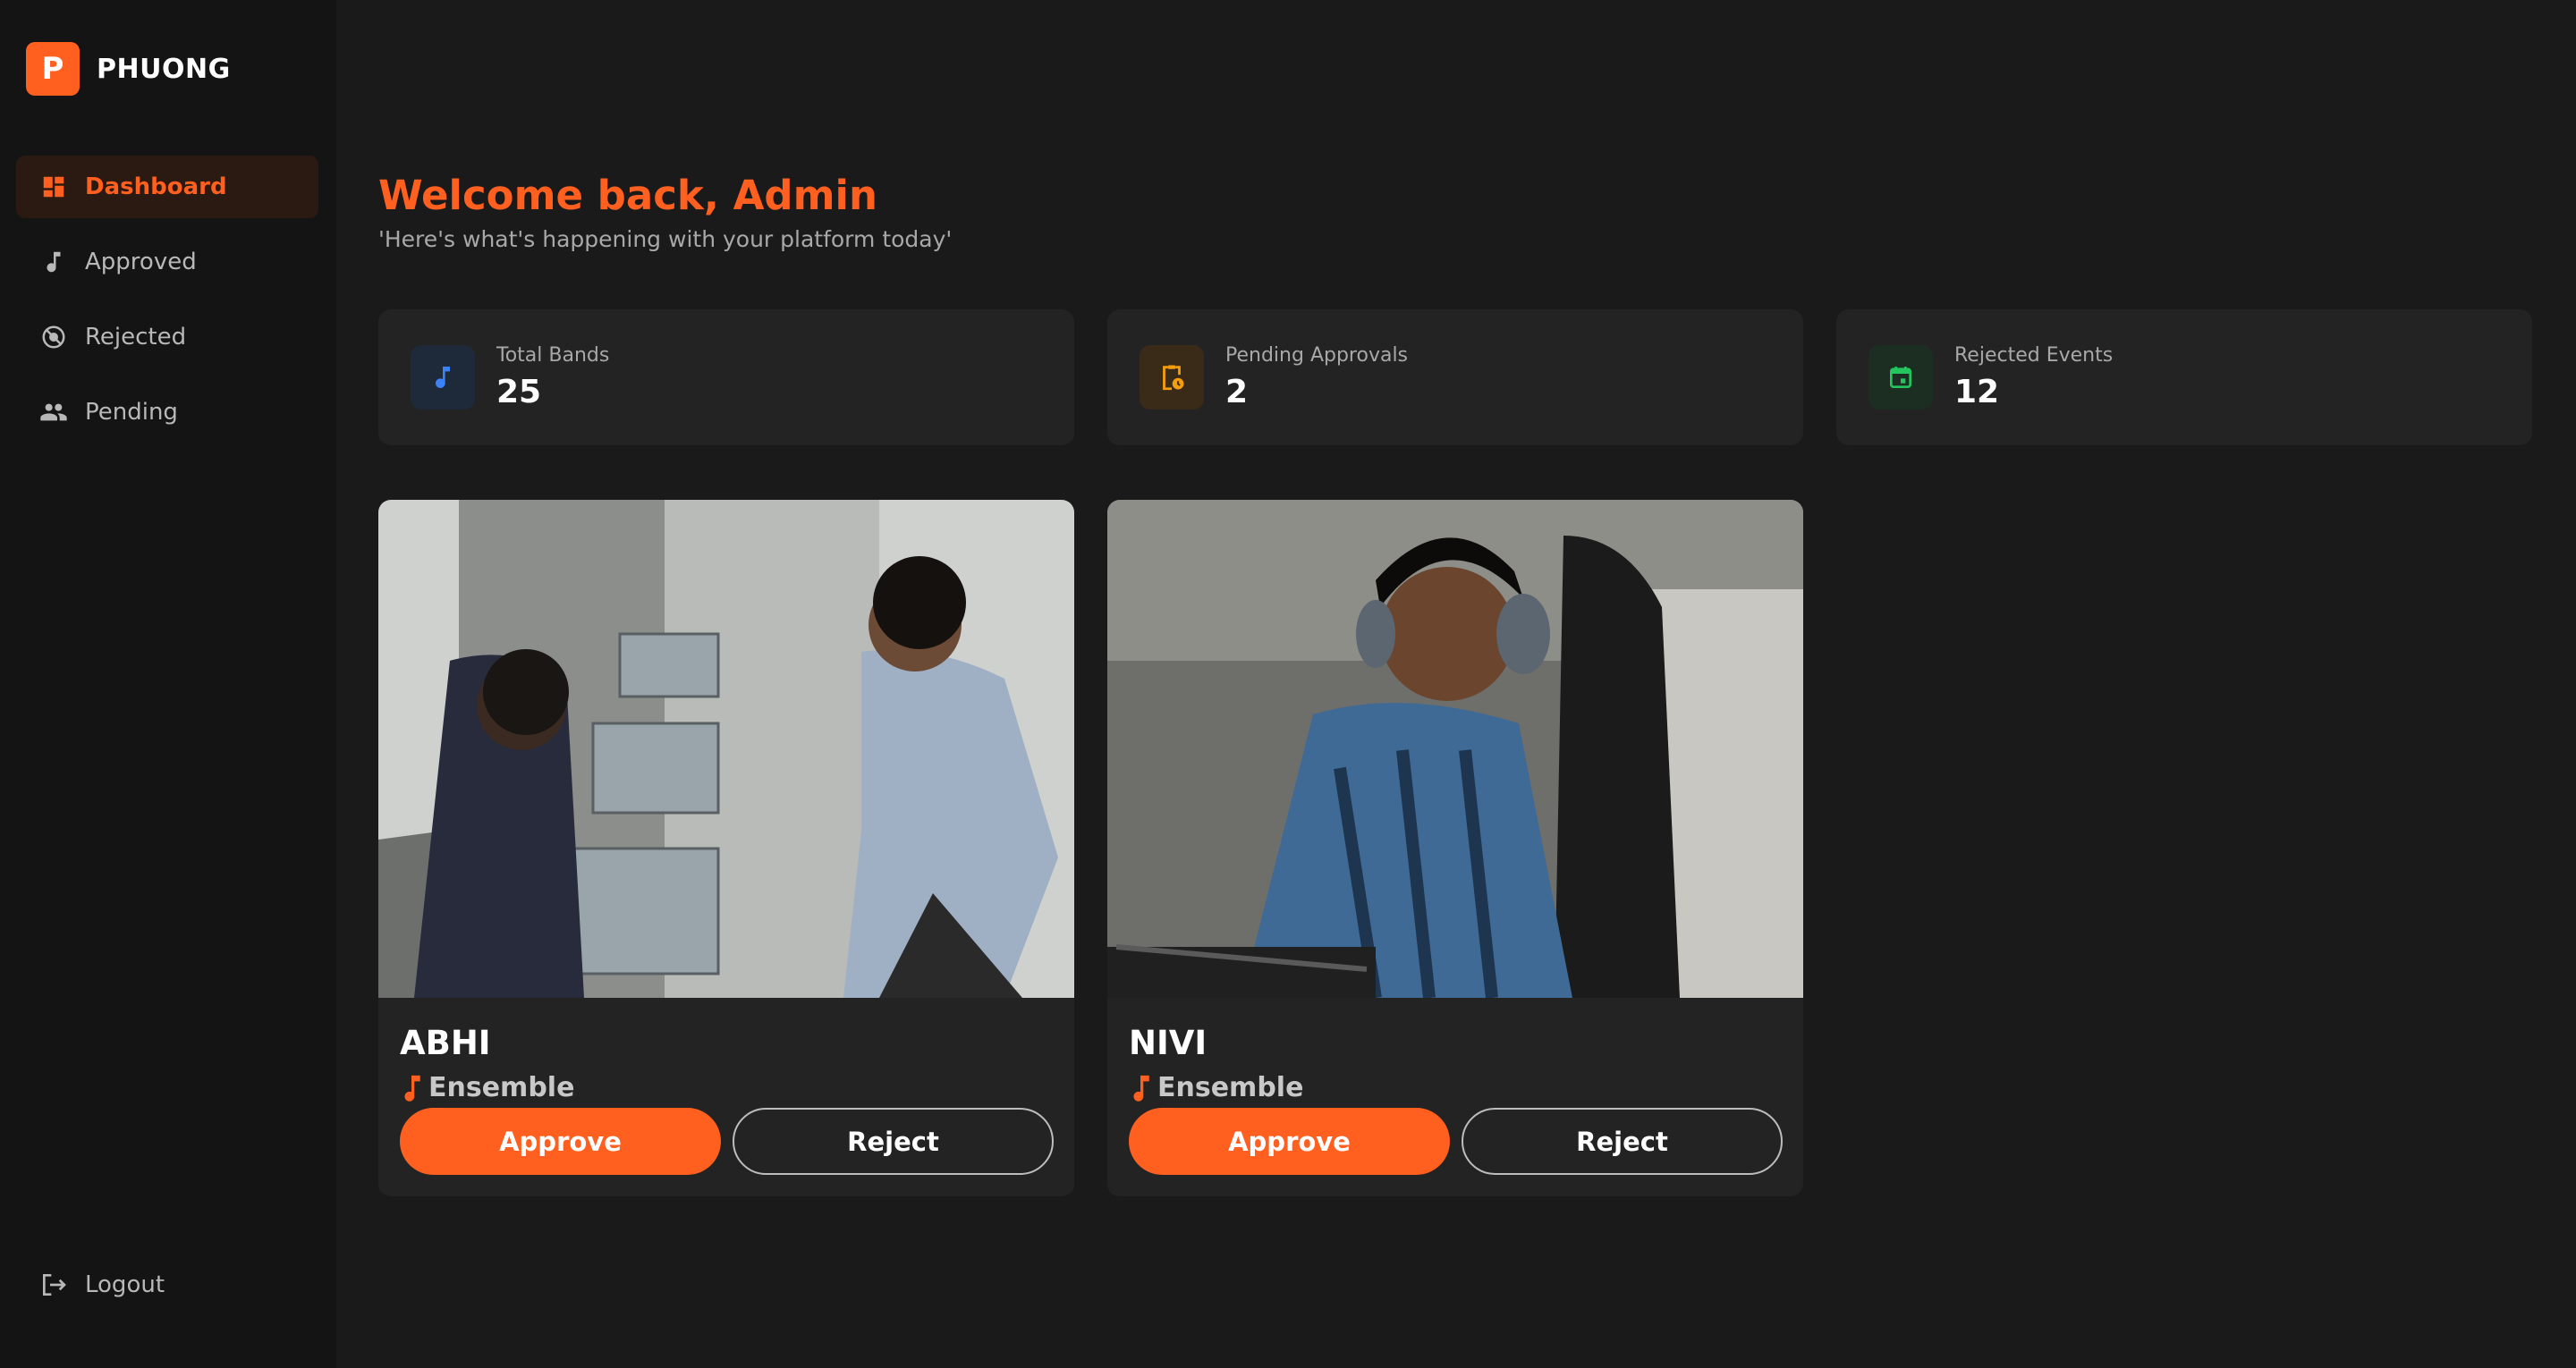  I want to click on brand-logo: P PHUONG, so click(128, 69).